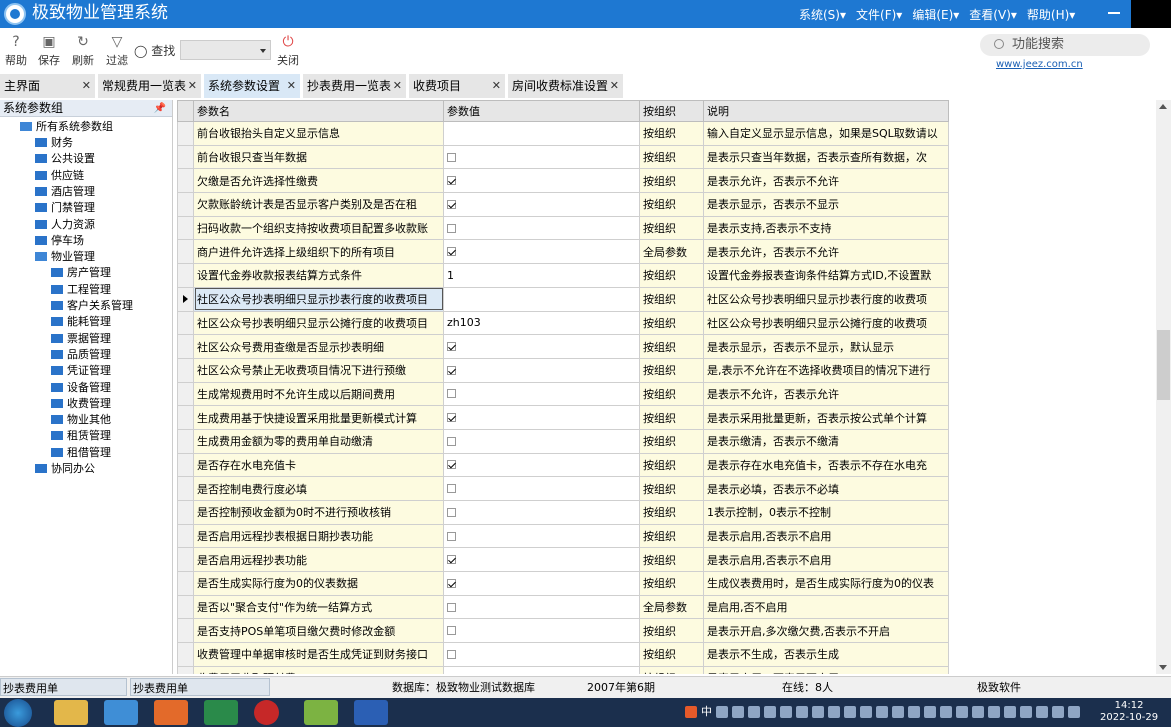 The height and width of the screenshot is (727, 1171). Describe the element at coordinates (563, 394) in the screenshot. I see `table-row: 生成常规费用时不允许生成以后期间费用 按组织 是表示不允许，否表示允许` at that location.